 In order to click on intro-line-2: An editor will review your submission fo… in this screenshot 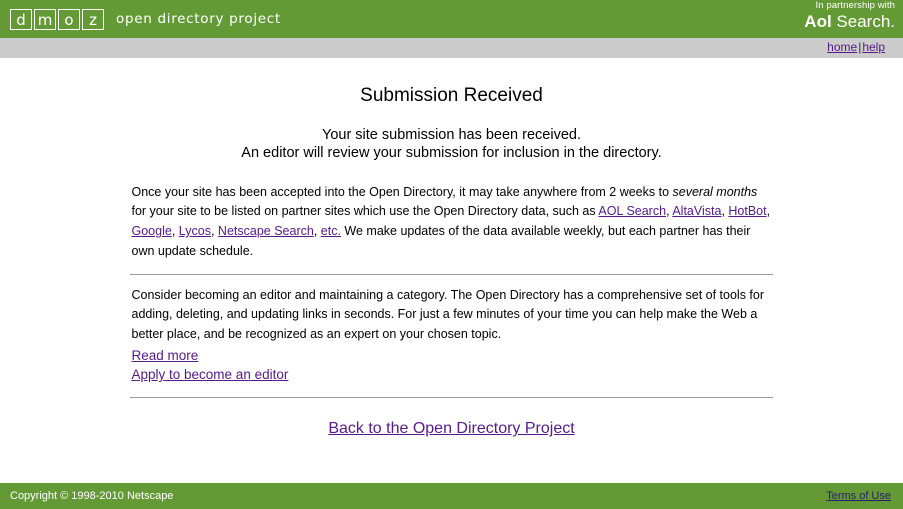, I will do `click(451, 152)`.